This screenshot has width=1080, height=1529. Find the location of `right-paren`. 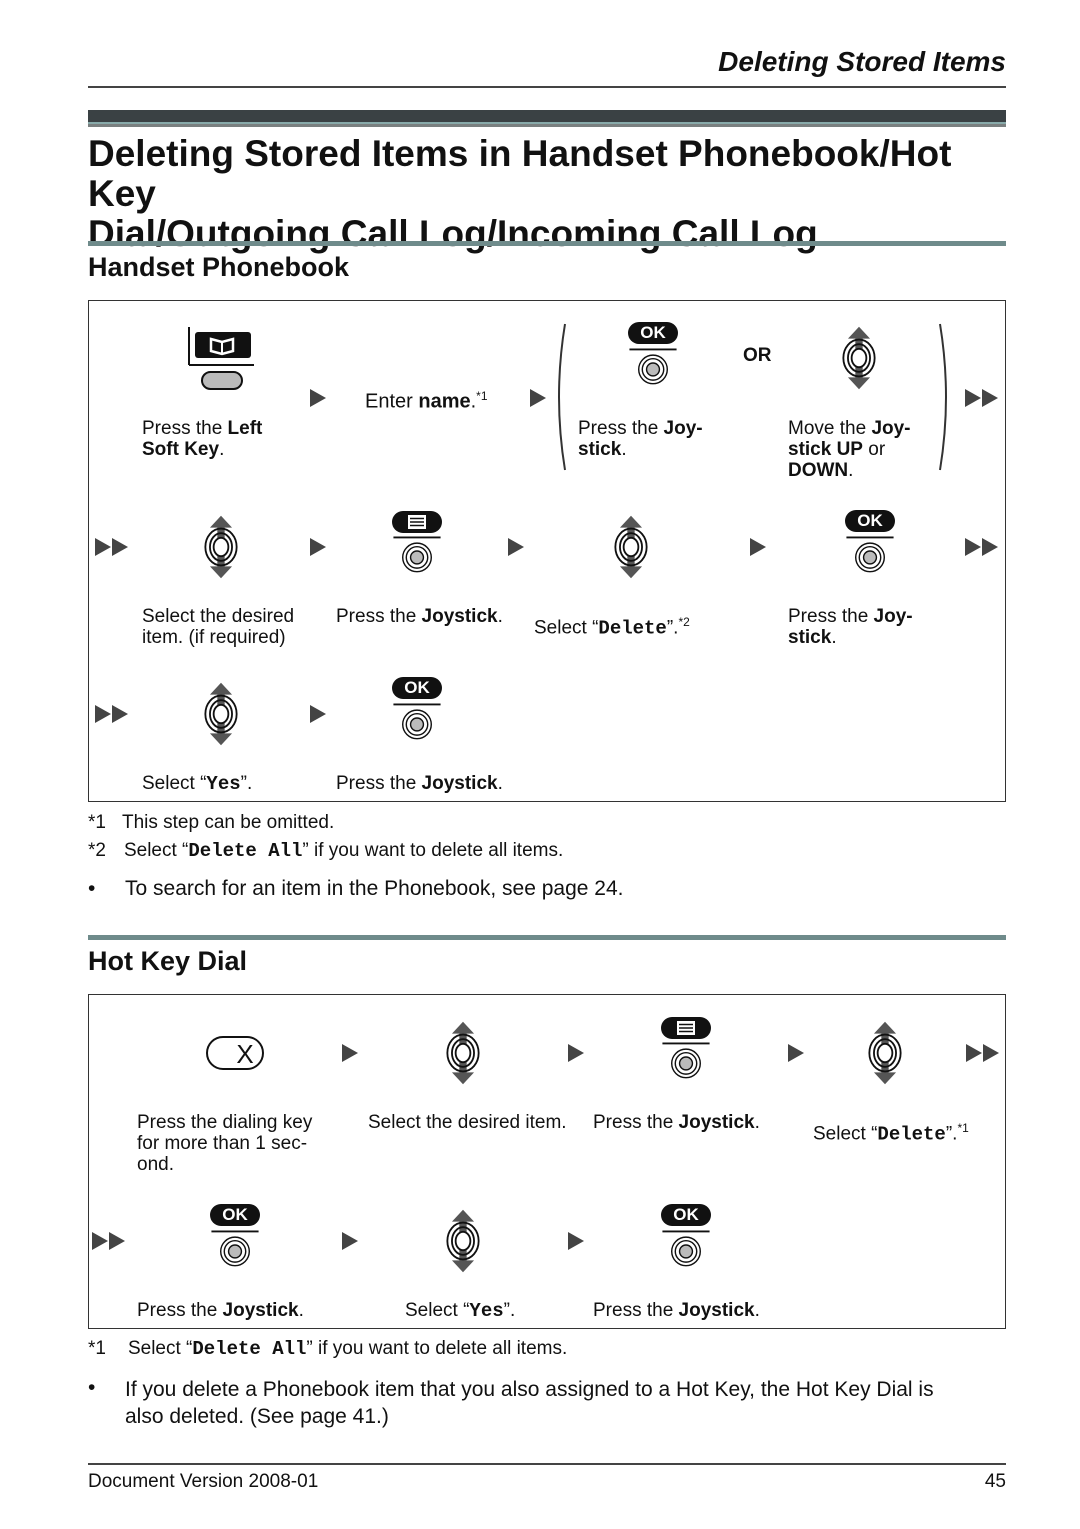

right-paren is located at coordinates (945, 397).